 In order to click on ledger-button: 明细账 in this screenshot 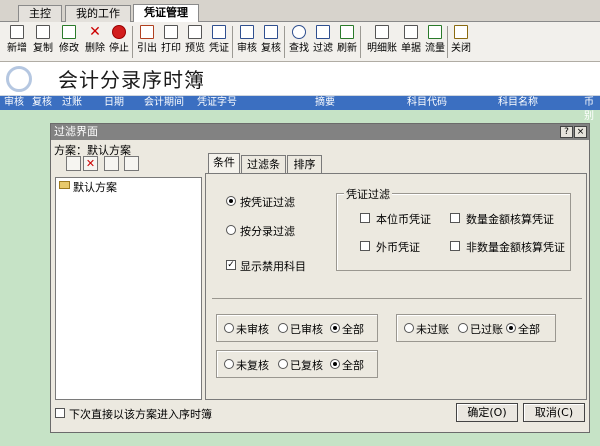, I will do `click(382, 42)`.